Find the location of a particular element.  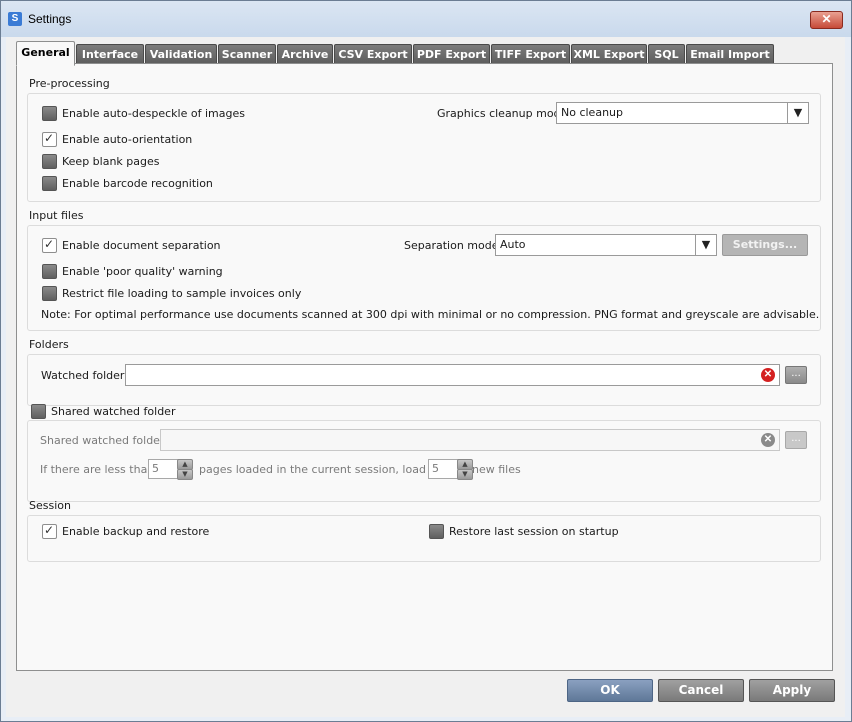

pages-threshold-stepper: 5 ▲ ▼ is located at coordinates (170, 469).